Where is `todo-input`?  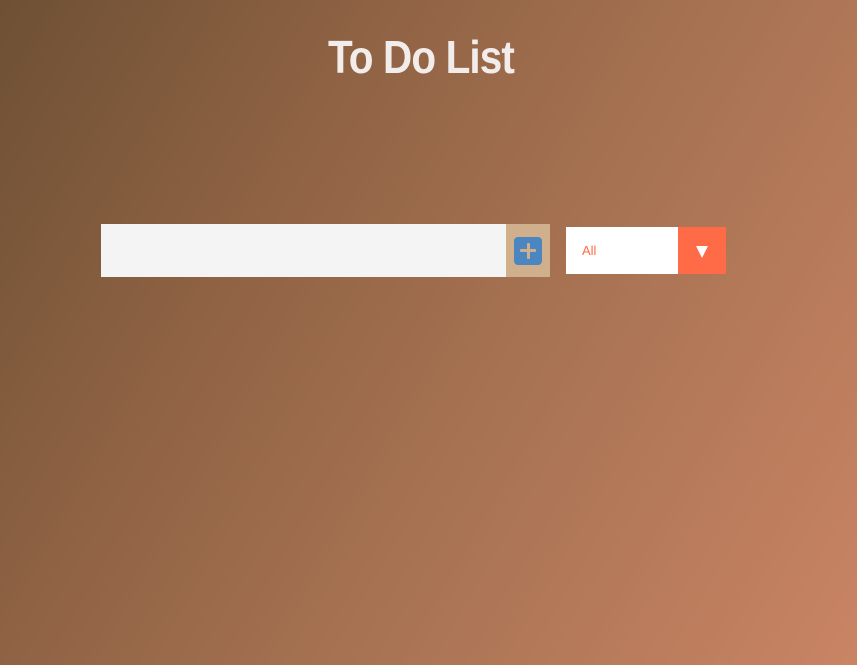 todo-input is located at coordinates (303, 250).